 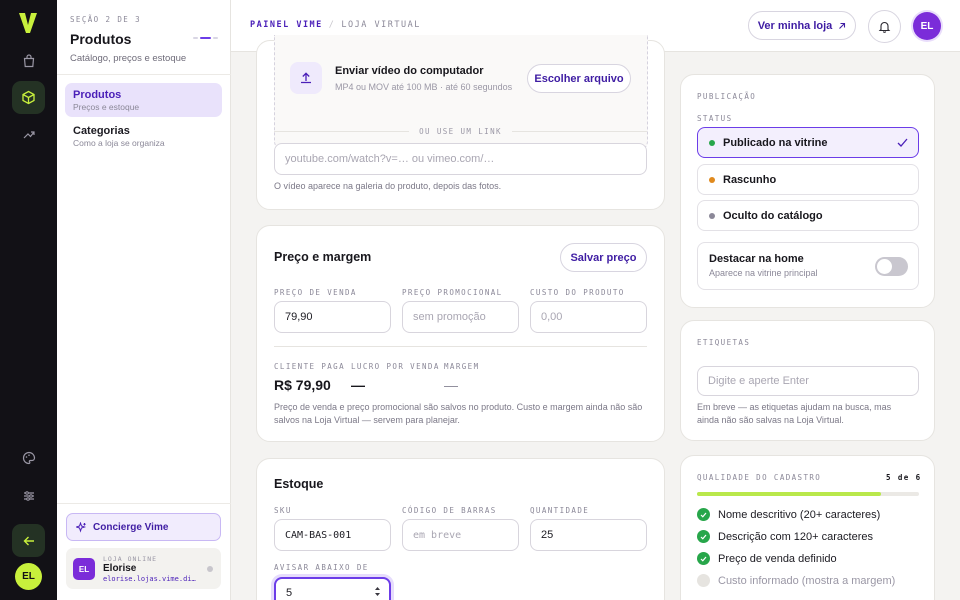 I want to click on chevron-down-icon, so click(x=377, y=594).